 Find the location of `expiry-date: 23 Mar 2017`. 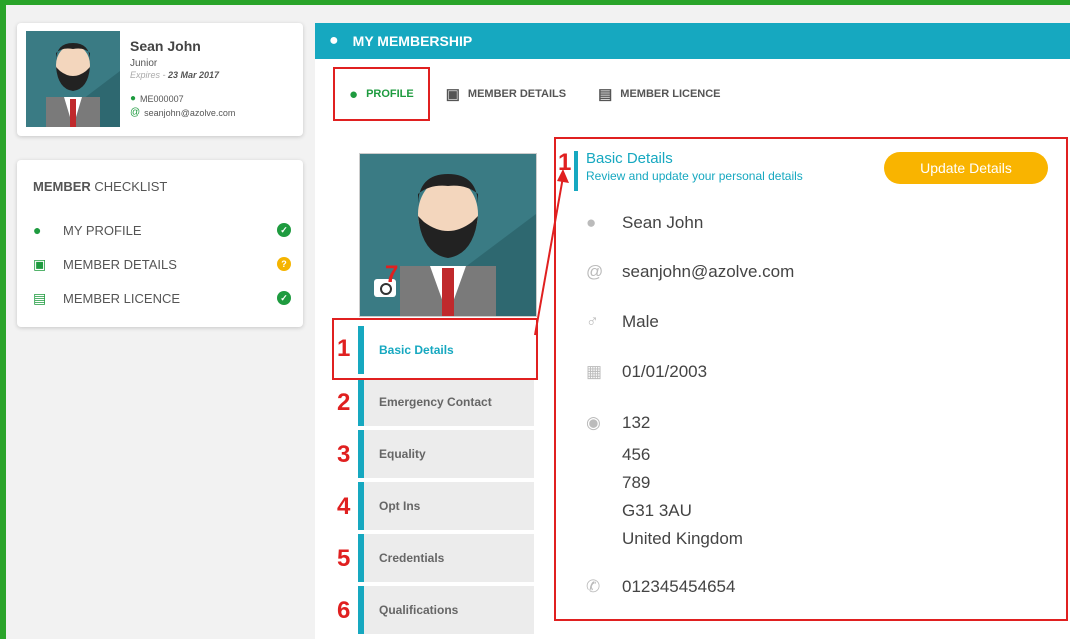

expiry-date: 23 Mar 2017 is located at coordinates (194, 75).